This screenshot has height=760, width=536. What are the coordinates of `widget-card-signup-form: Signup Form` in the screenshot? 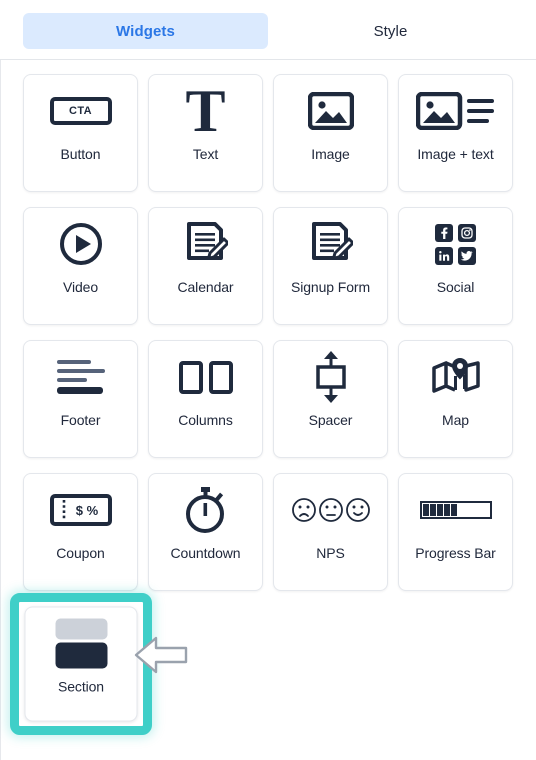 It's located at (330, 266).